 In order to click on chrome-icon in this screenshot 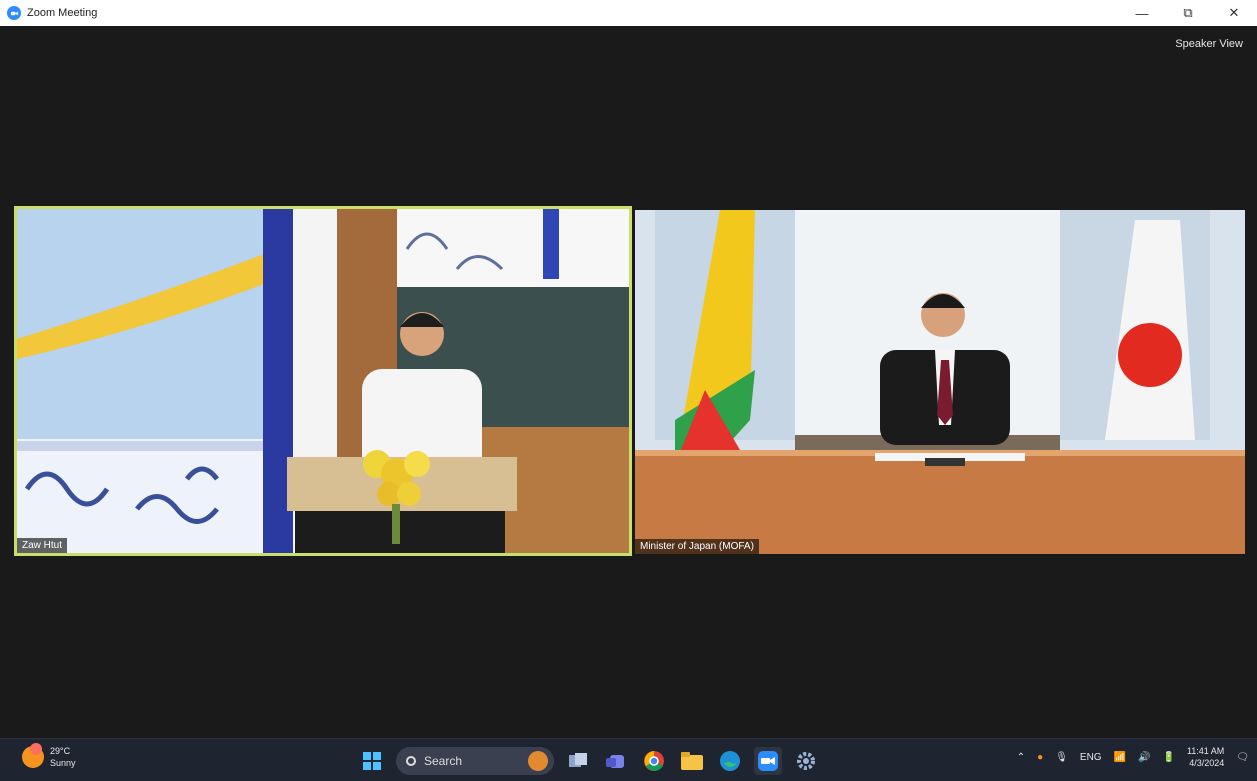, I will do `click(654, 761)`.